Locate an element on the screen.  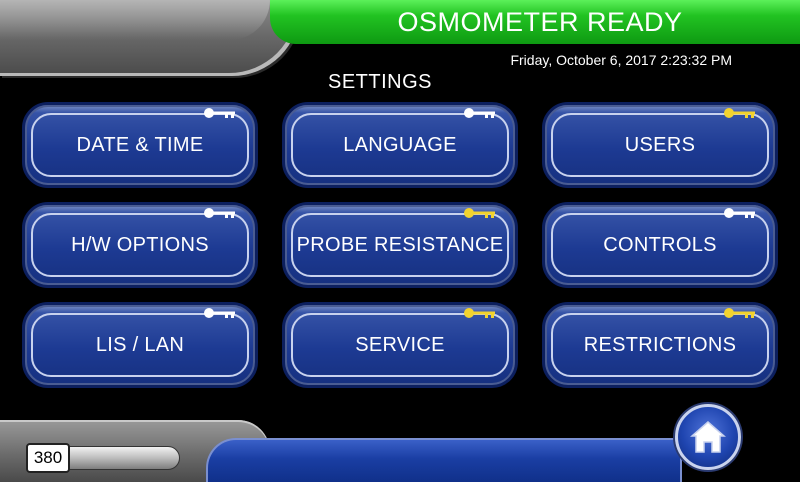
controls-button: CONTROLS is located at coordinates (660, 245).